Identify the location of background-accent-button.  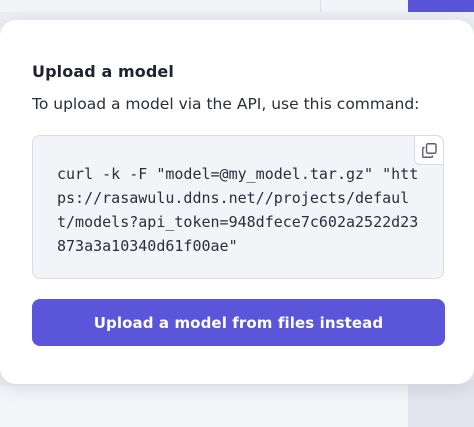
(441, 6).